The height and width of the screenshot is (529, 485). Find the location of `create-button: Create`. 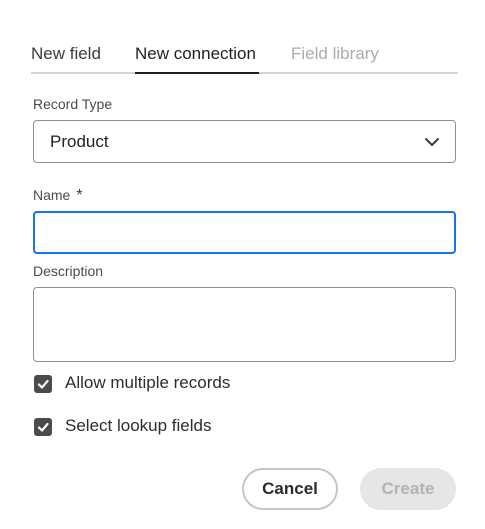

create-button: Create is located at coordinates (408, 489).